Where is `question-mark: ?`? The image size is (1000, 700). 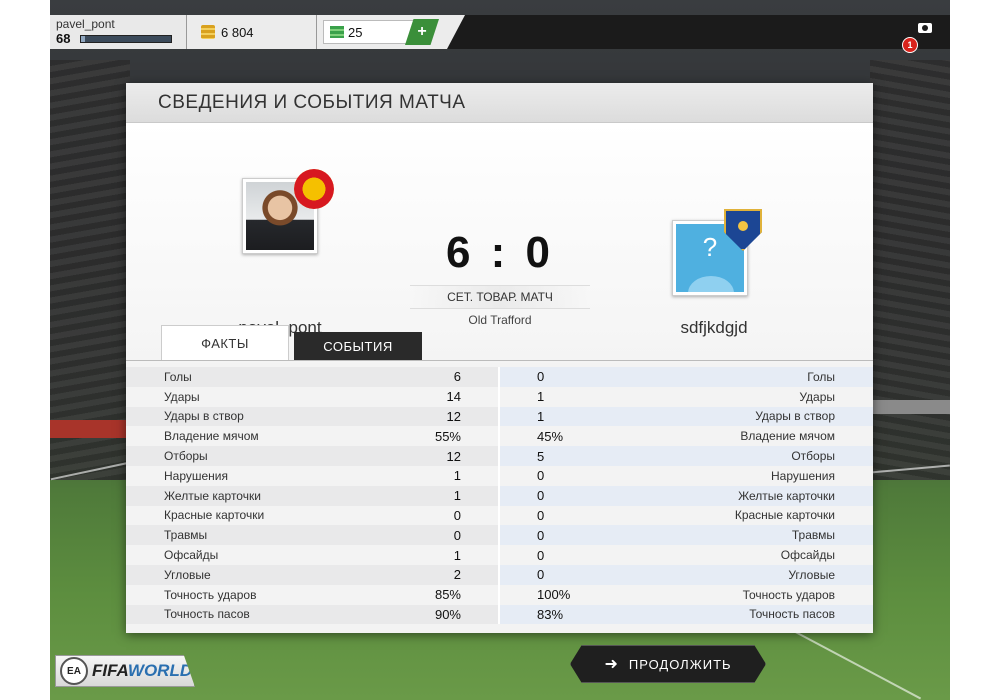
question-mark: ? is located at coordinates (710, 247).